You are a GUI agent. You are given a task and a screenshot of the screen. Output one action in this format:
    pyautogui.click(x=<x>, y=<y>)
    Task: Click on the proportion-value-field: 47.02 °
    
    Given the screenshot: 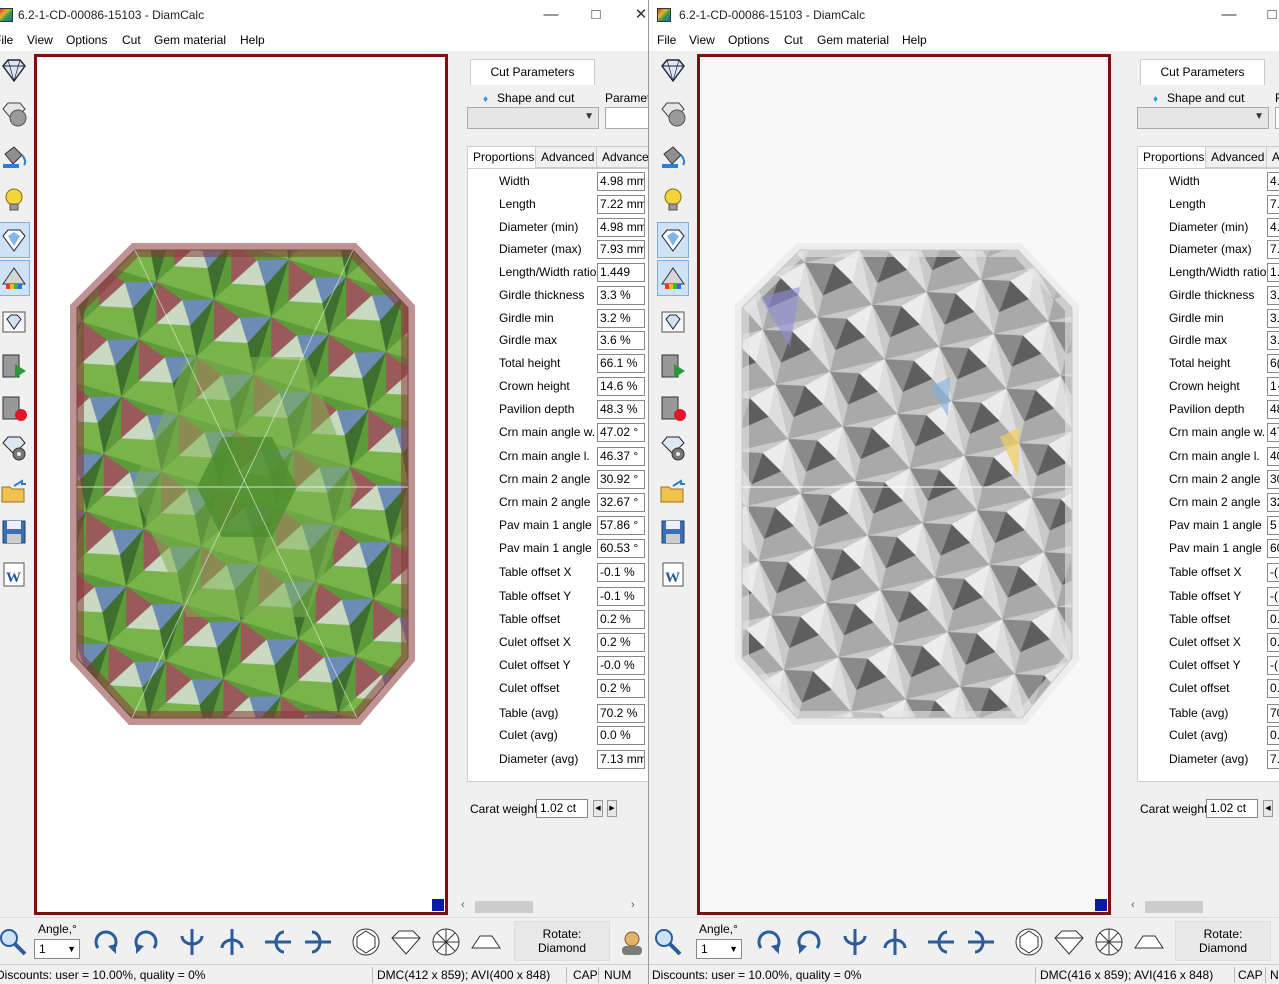 What is the action you would take?
    pyautogui.click(x=621, y=432)
    